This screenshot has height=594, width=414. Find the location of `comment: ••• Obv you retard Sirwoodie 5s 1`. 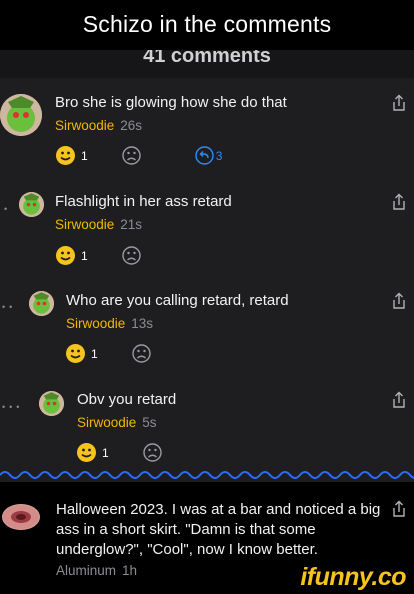

comment: ••• Obv you retard Sirwoodie 5s 1 is located at coordinates (207, 424).